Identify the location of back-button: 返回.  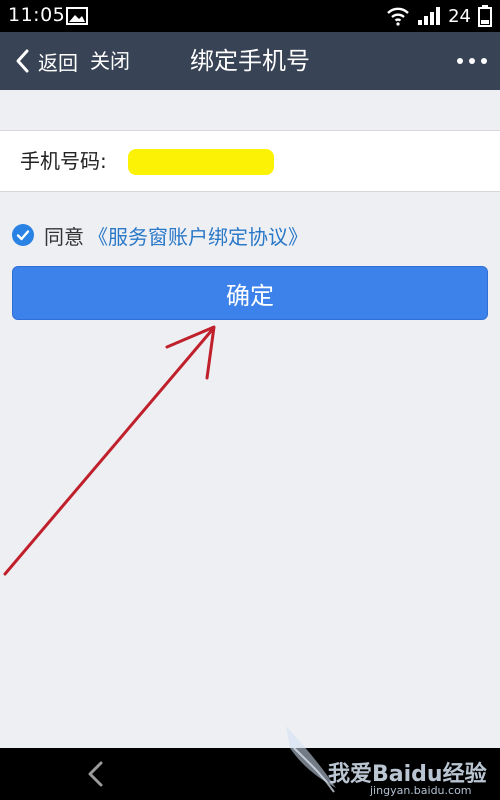
(45, 61).